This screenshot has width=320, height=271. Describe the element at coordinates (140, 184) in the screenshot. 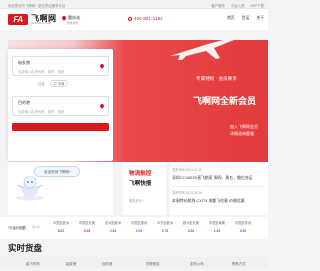

I see `feature-title-2: 飞啊快报` at that location.